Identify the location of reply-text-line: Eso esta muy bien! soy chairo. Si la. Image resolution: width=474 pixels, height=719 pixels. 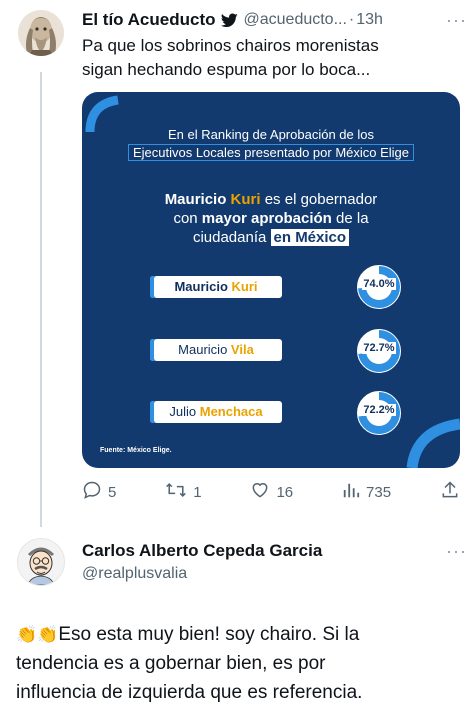
(209, 634).